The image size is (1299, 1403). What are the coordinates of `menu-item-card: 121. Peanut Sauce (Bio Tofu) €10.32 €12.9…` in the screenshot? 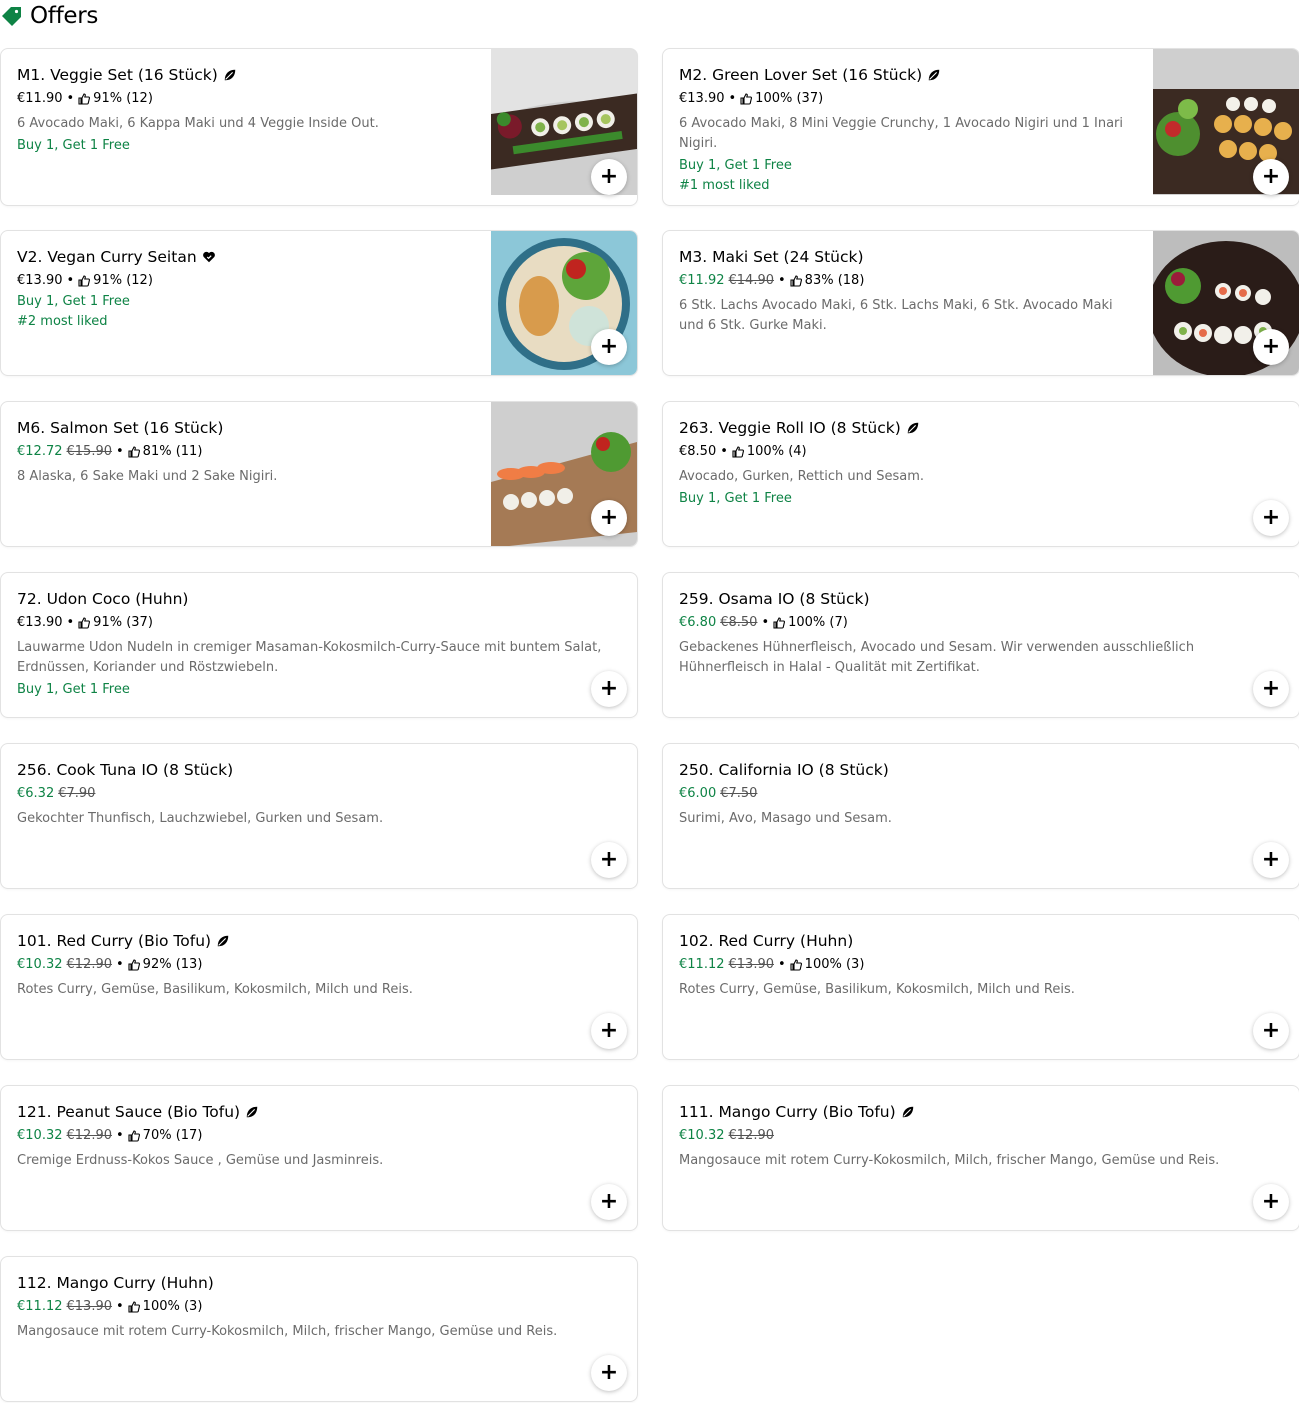 It's located at (319, 1158).